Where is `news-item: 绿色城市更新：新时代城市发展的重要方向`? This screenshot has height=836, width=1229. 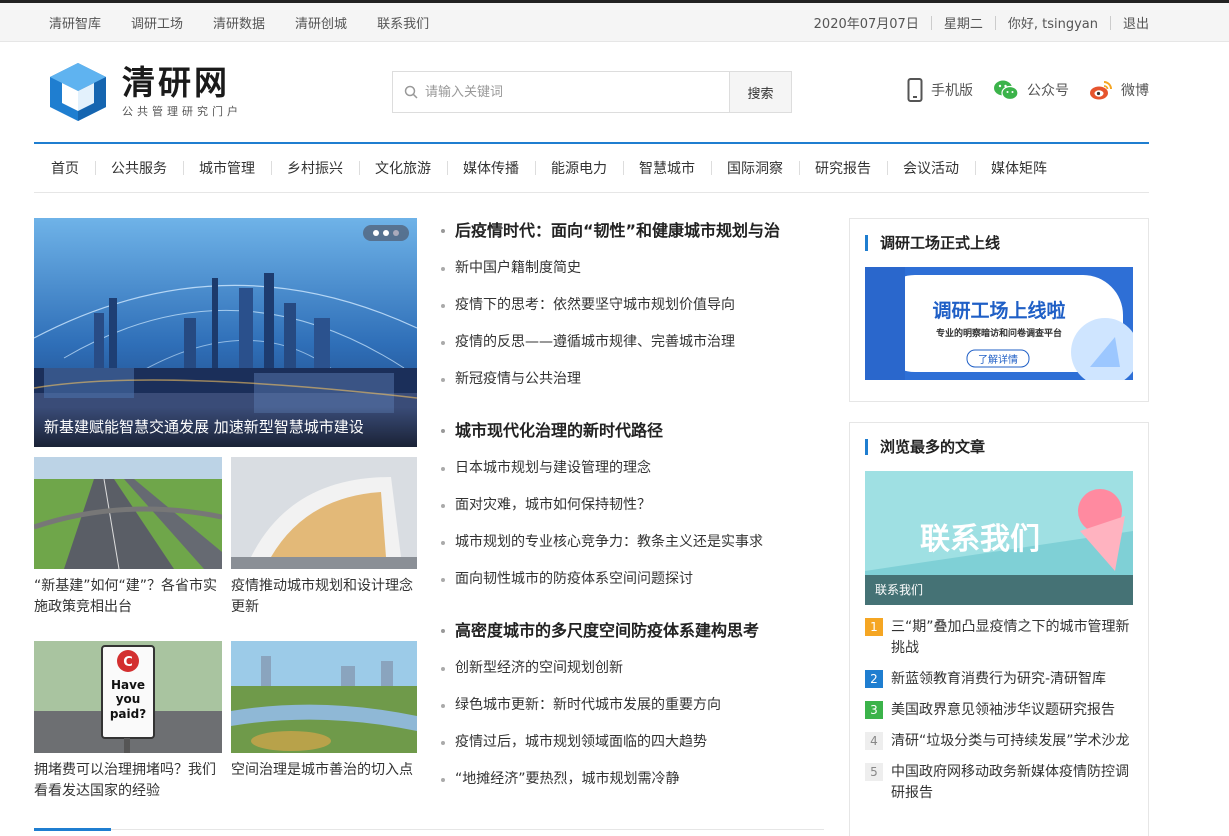 news-item: 绿色城市更新：新时代城市发展的重要方向 is located at coordinates (633, 705).